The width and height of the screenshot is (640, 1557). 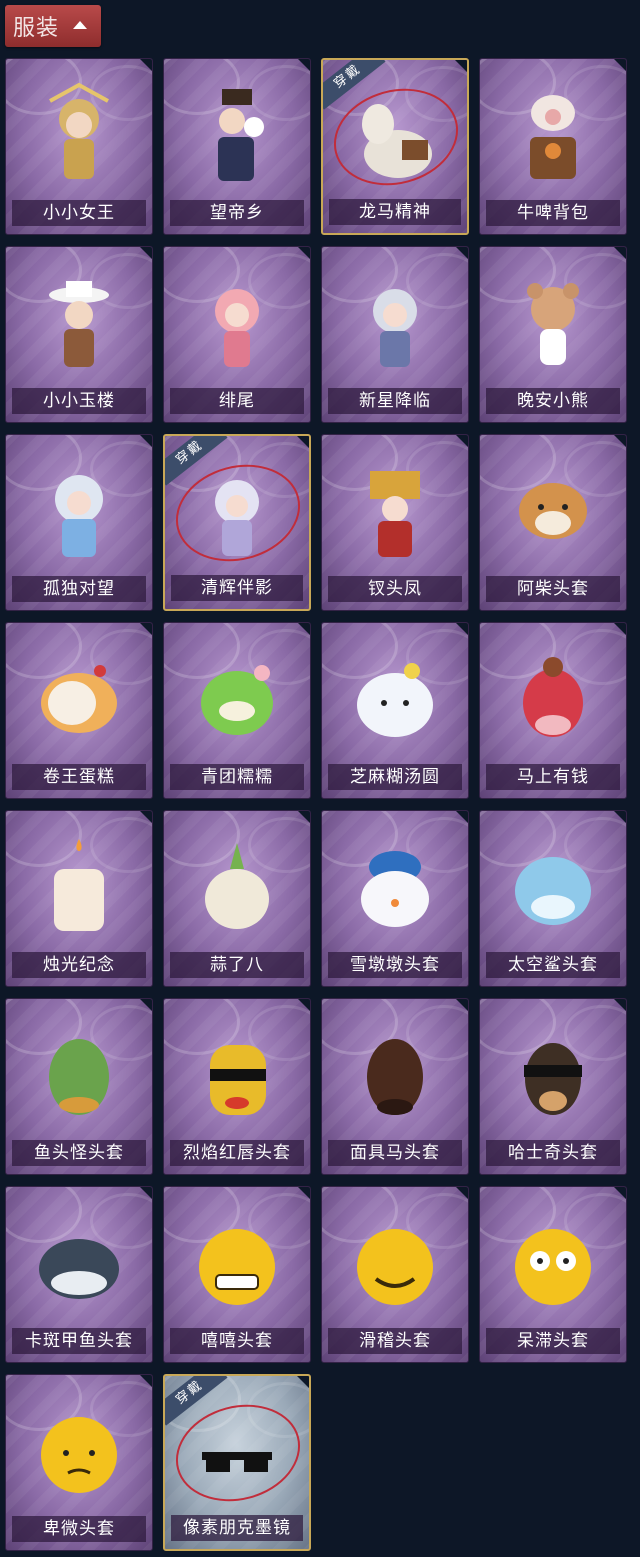 What do you see at coordinates (79, 137) in the screenshot?
I see `queen-figure-icon` at bounding box center [79, 137].